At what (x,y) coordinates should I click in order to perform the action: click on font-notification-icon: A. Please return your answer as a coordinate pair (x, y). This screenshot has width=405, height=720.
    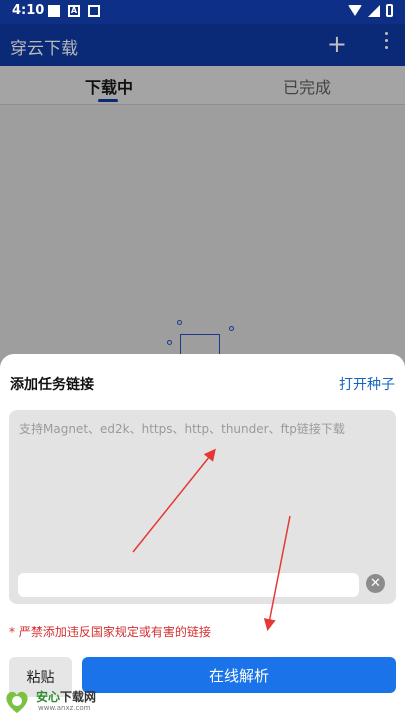
    Looking at the image, I should click on (74, 11).